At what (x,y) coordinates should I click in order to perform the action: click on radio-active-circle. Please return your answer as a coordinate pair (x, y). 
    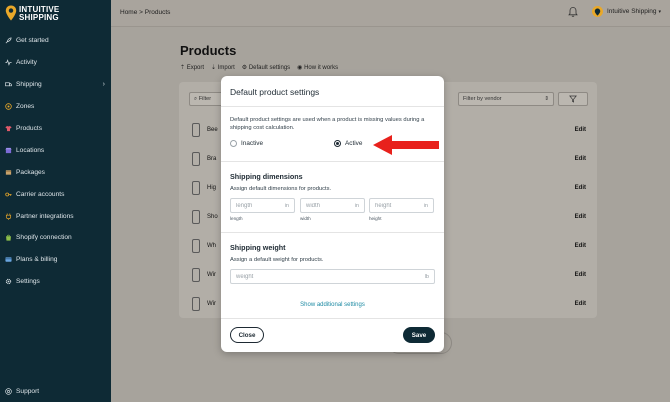
    Looking at the image, I should click on (337, 143).